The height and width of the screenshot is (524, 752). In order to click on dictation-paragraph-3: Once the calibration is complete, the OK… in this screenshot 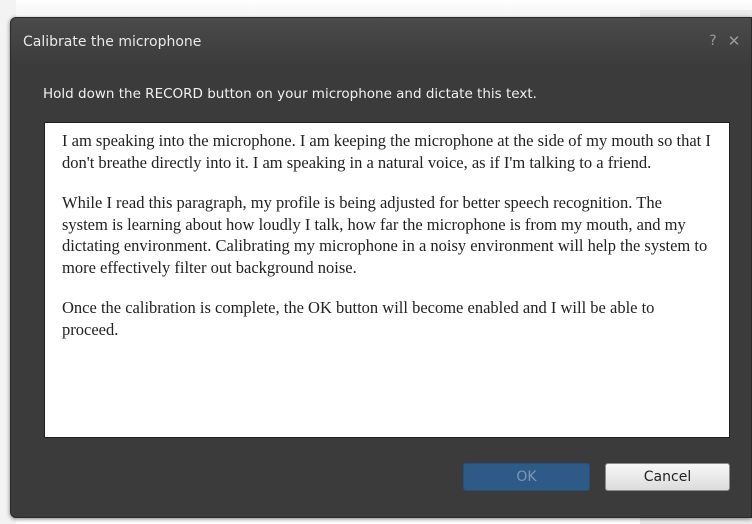, I will do `click(358, 318)`.